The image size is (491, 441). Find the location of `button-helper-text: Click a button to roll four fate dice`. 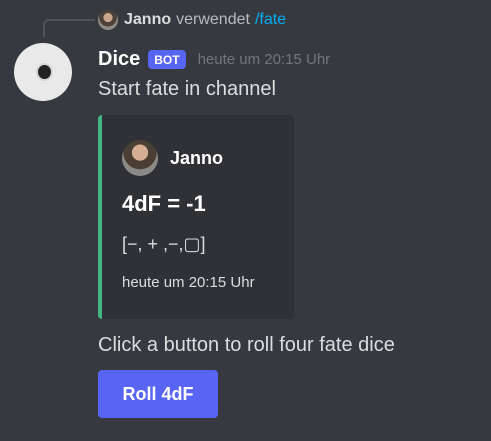

button-helper-text: Click a button to roll four fate dice is located at coordinates (246, 345).